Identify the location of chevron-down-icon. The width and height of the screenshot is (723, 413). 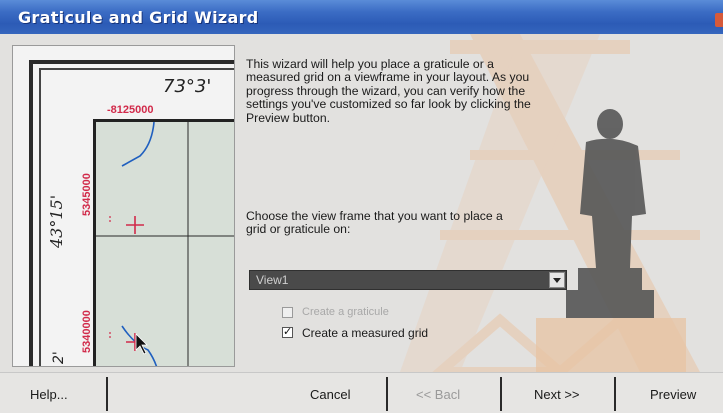
(557, 280).